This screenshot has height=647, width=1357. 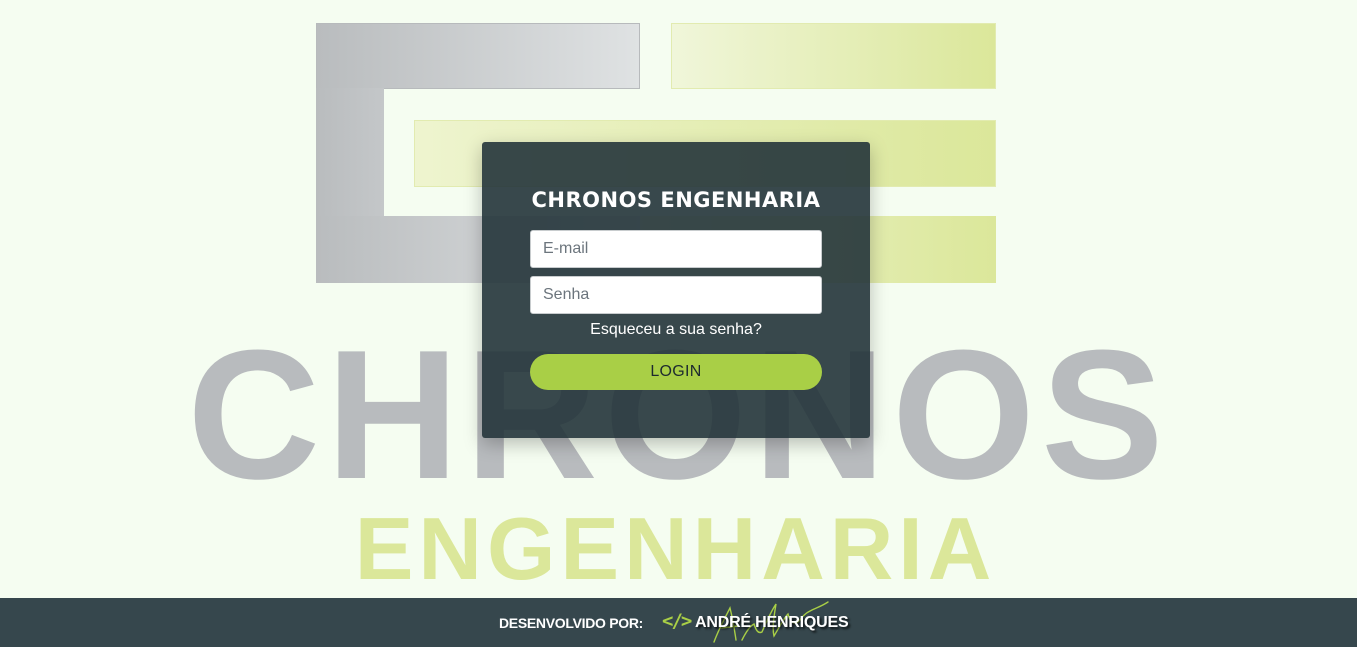 What do you see at coordinates (676, 295) in the screenshot?
I see `password-input` at bounding box center [676, 295].